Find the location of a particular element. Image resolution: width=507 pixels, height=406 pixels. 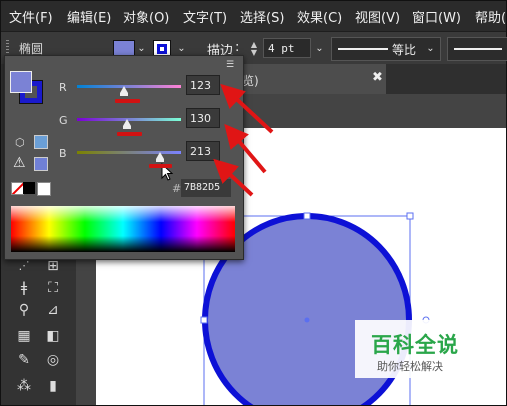

annotation-arrows is located at coordinates (243, 140).